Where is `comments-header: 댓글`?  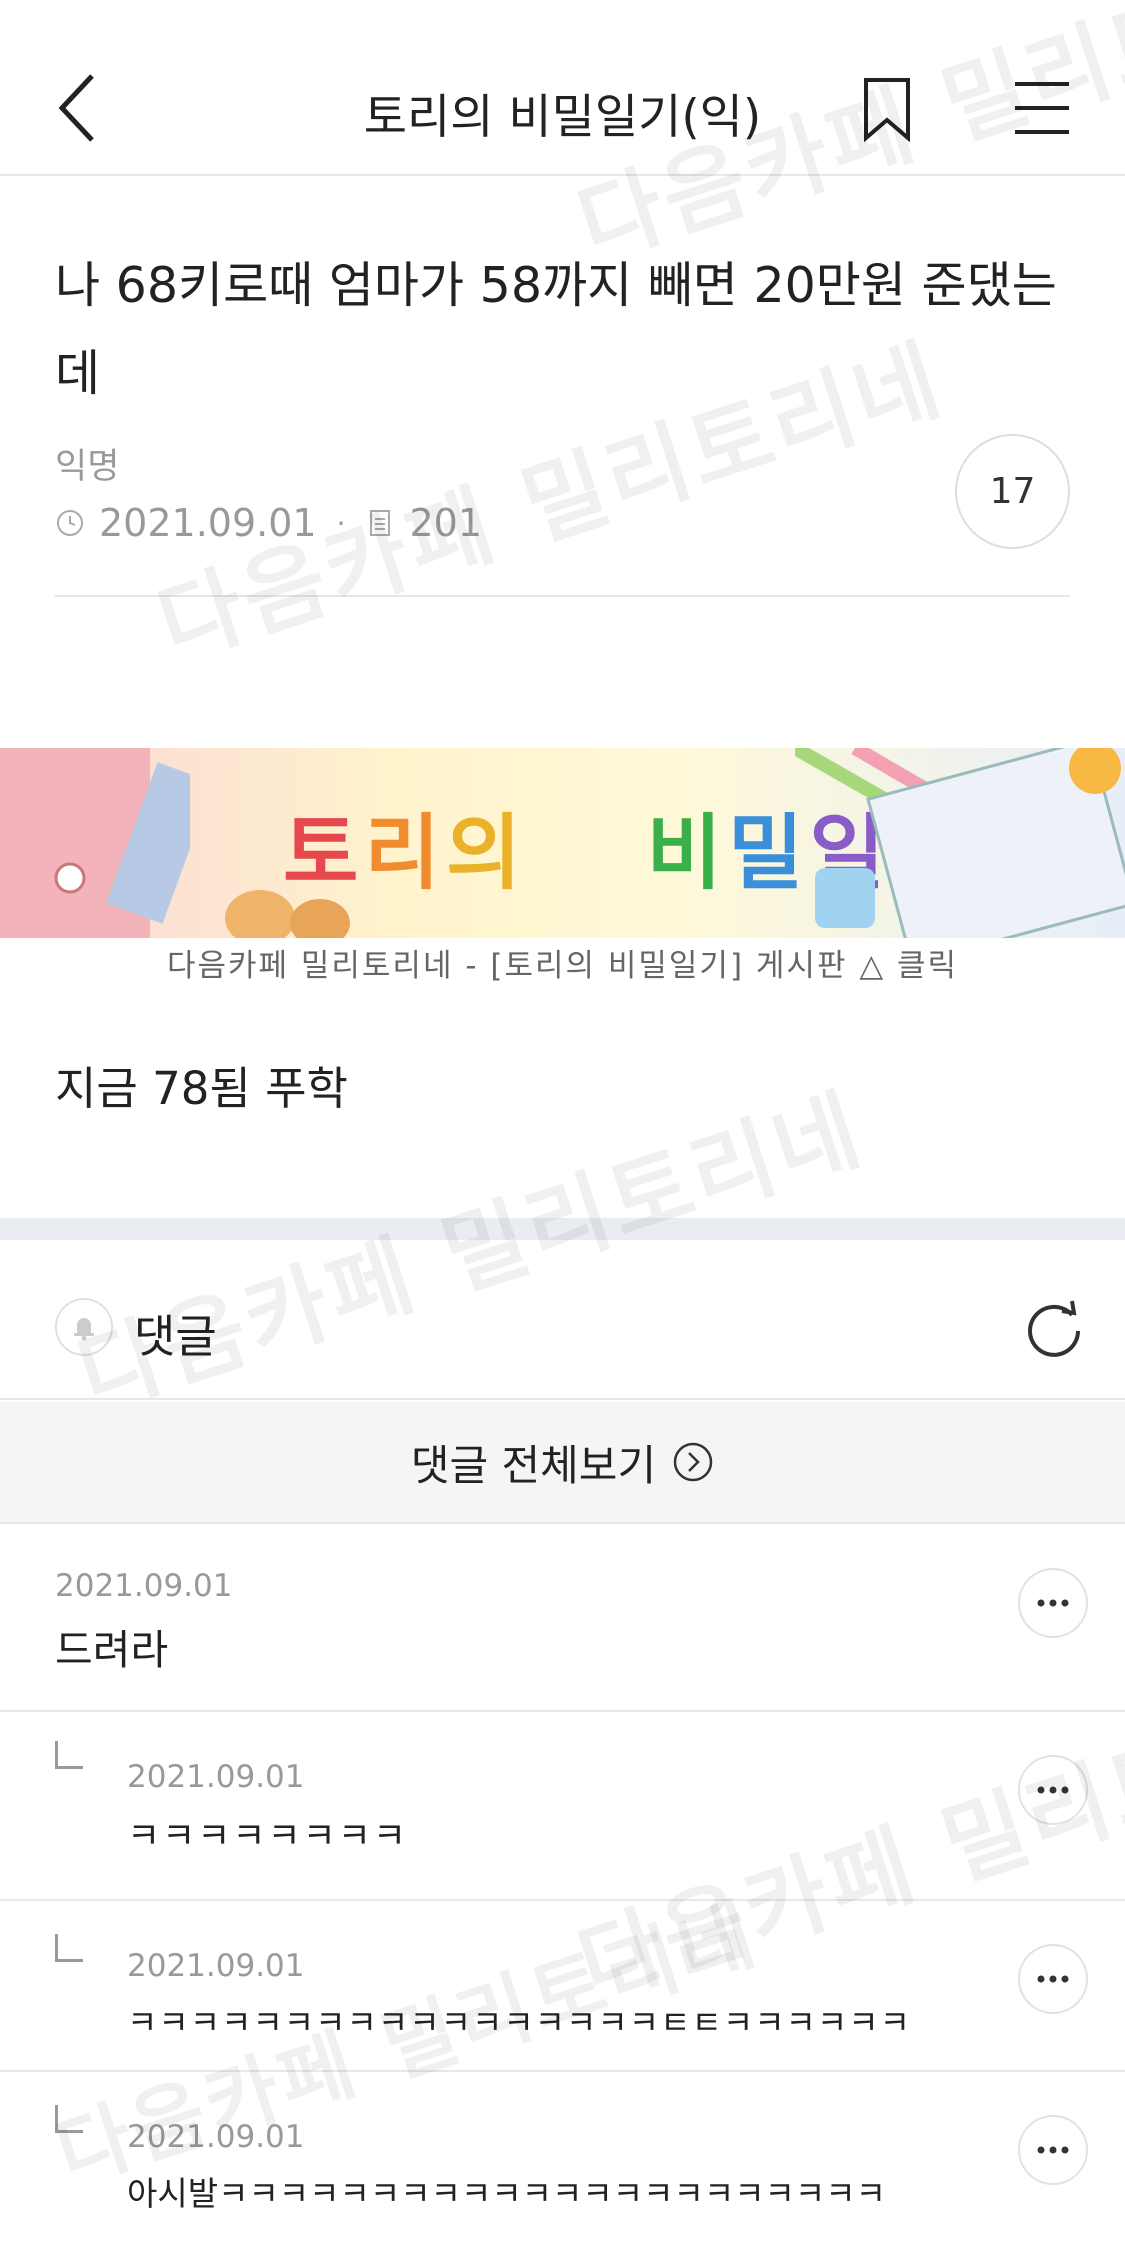
comments-header: 댓글 is located at coordinates (562, 1320).